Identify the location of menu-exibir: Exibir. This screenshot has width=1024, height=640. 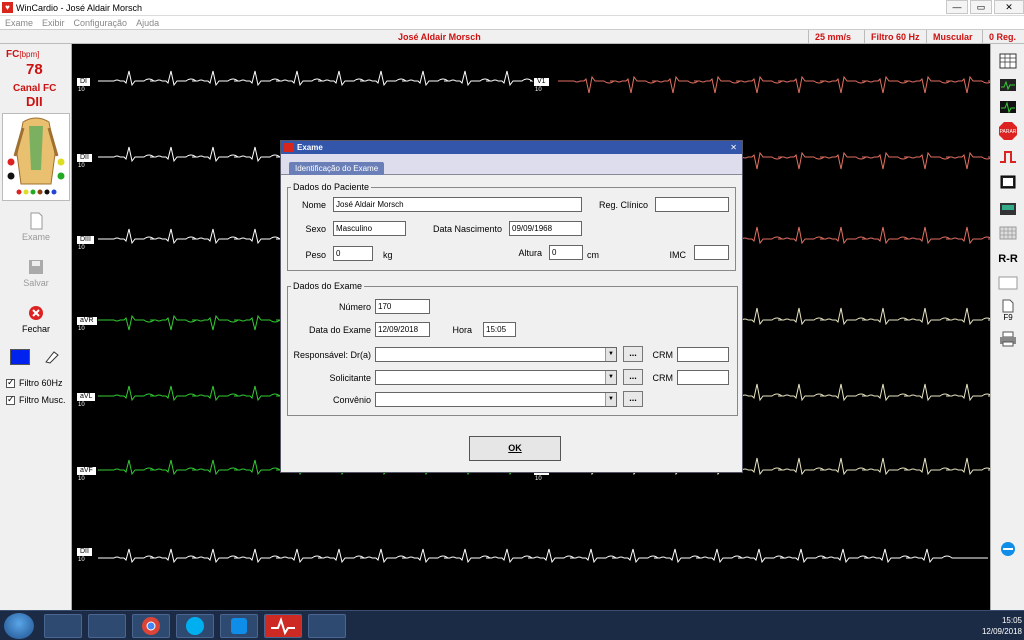
(53, 23).